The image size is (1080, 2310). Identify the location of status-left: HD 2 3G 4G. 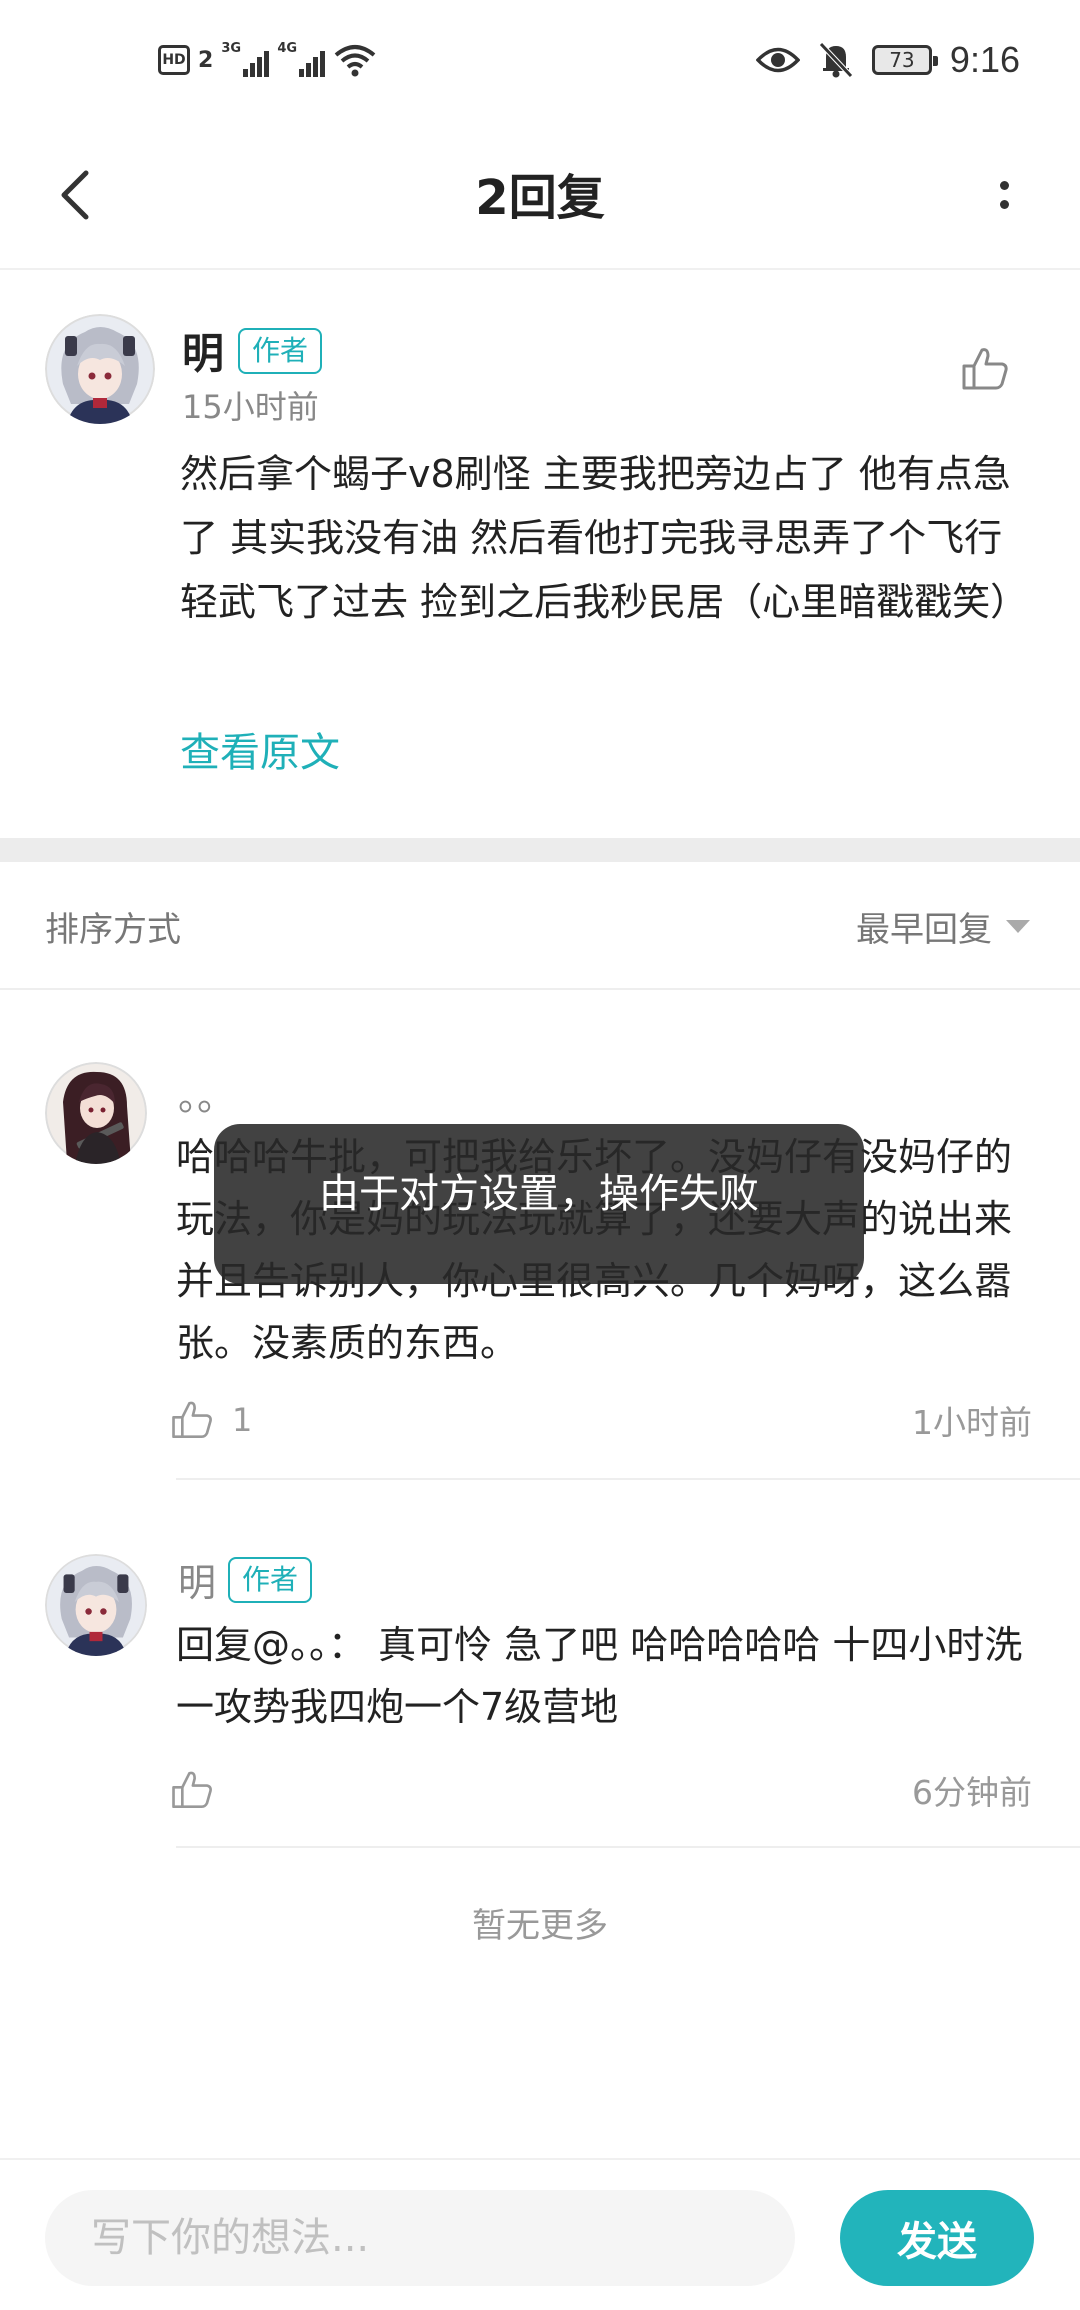
(267, 60).